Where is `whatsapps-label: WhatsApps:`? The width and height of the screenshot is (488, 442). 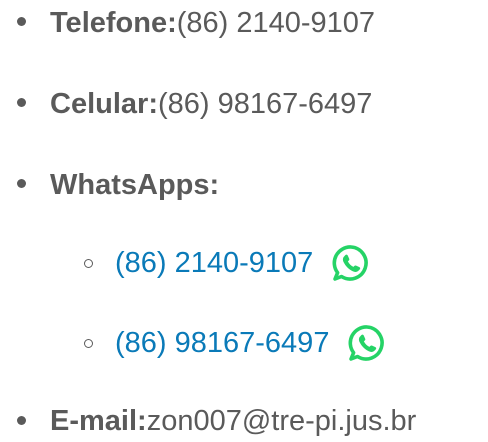 whatsapps-label: WhatsApps: is located at coordinates (135, 184).